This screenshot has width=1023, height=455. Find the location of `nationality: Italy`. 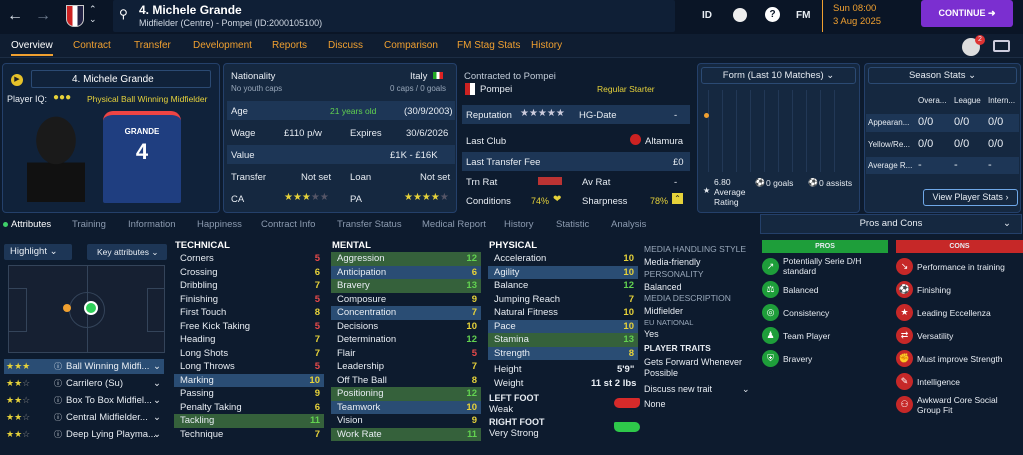

nationality: Italy is located at coordinates (419, 76).